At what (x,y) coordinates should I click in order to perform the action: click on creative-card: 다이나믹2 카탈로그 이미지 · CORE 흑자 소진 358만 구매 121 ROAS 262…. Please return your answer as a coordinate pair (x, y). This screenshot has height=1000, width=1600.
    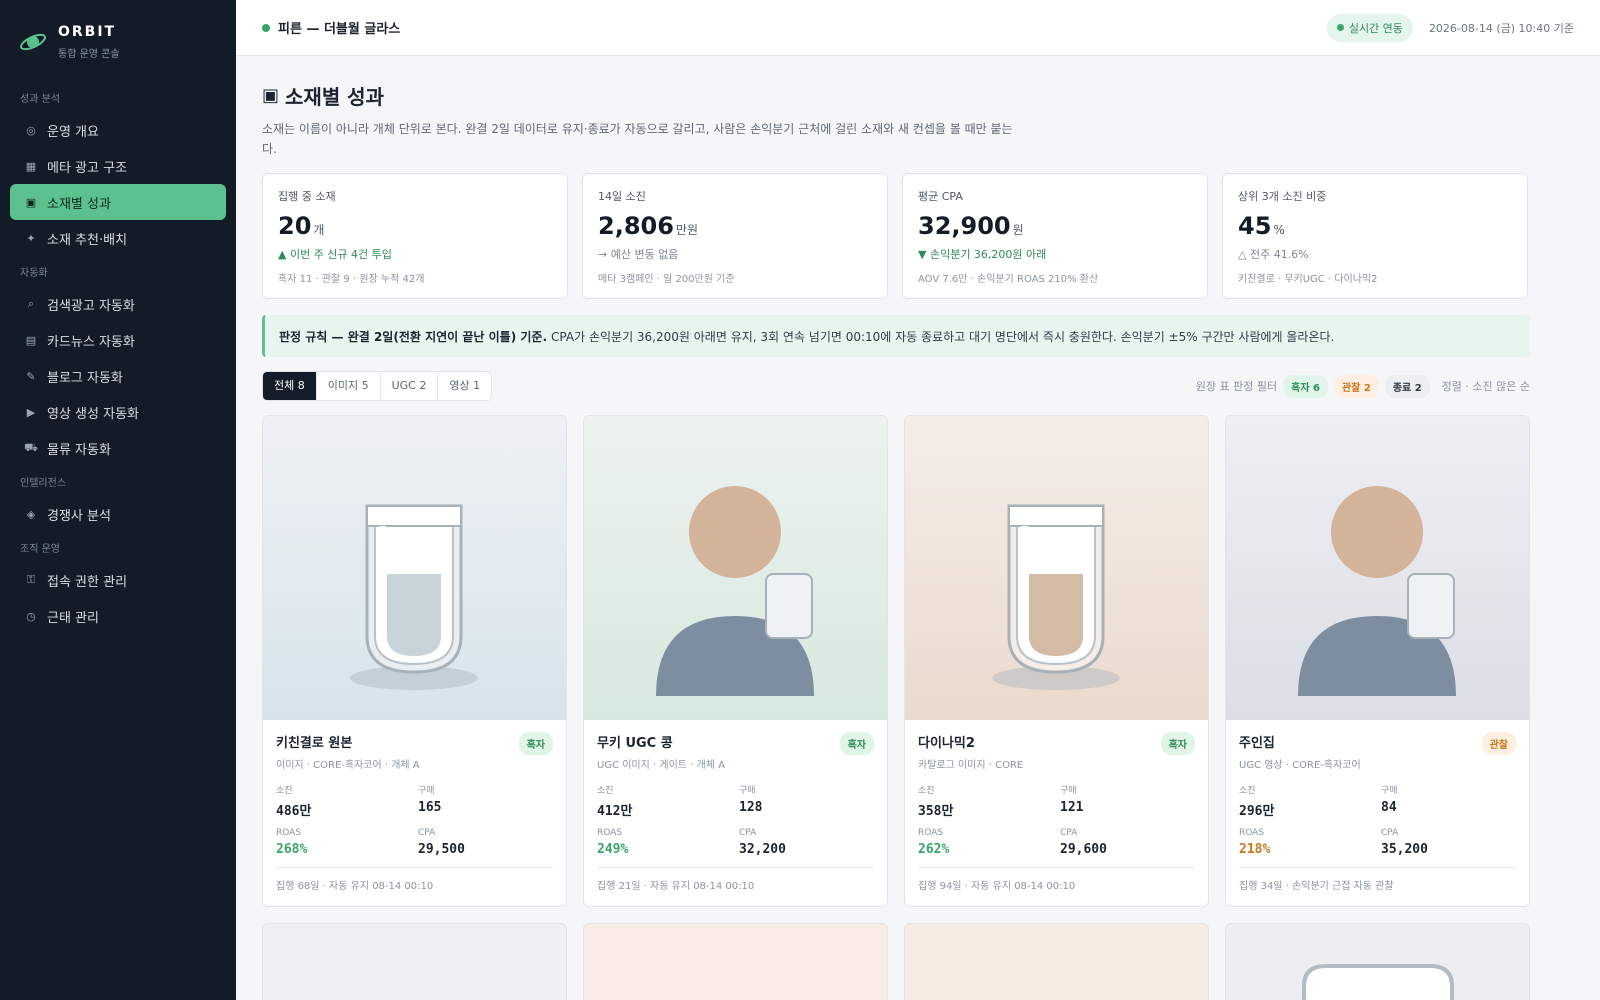
    Looking at the image, I should click on (1056, 661).